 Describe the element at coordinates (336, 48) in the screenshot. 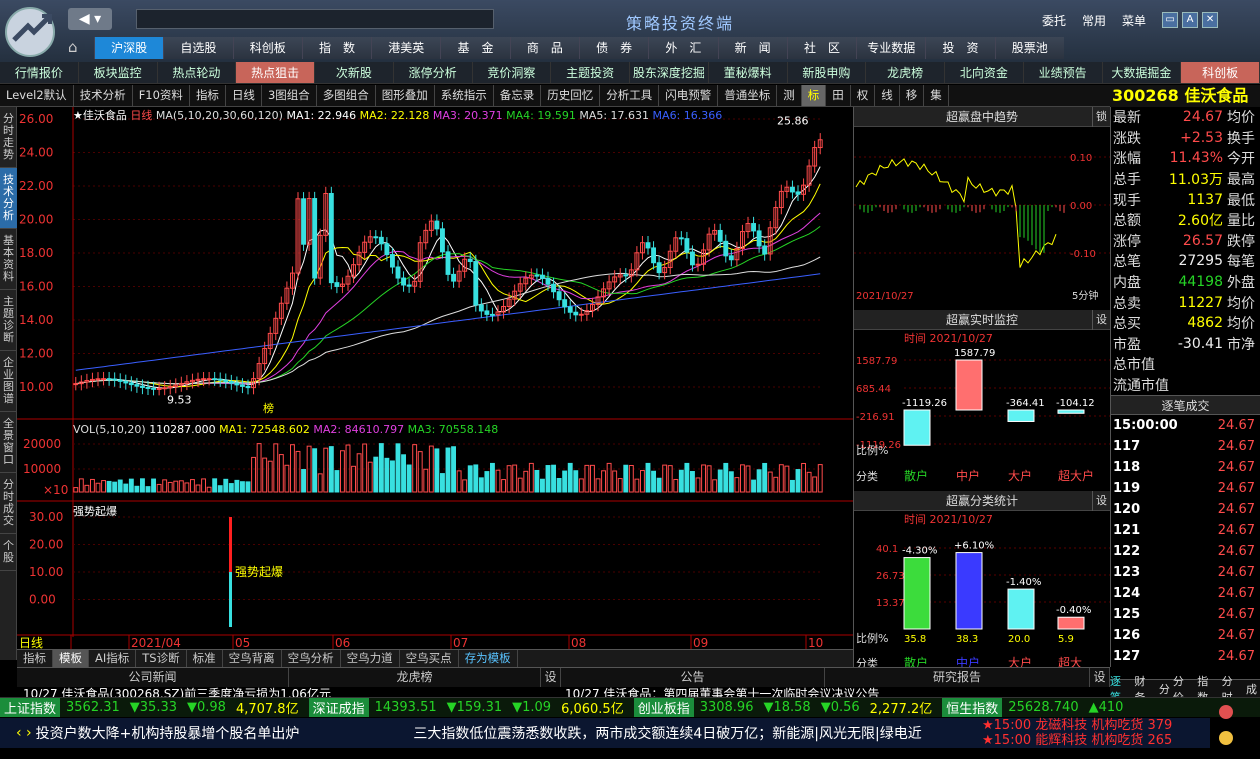

I see `nav-tab: 指 数` at that location.